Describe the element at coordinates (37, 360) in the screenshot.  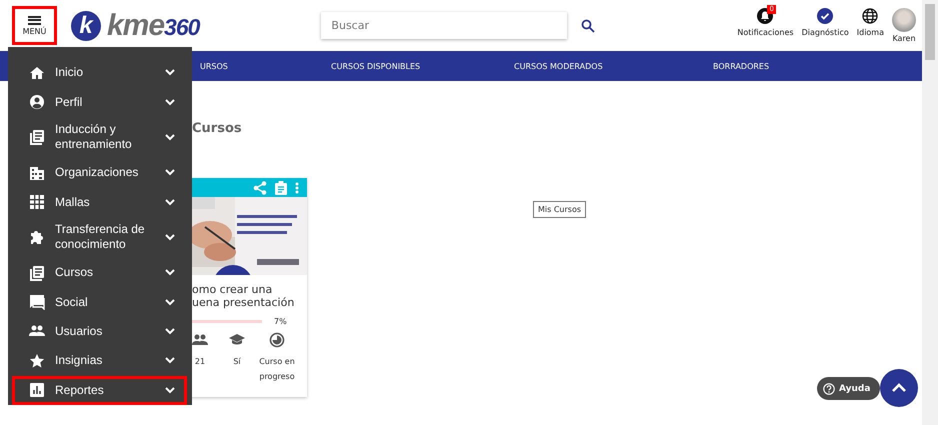
I see `star-icon` at that location.